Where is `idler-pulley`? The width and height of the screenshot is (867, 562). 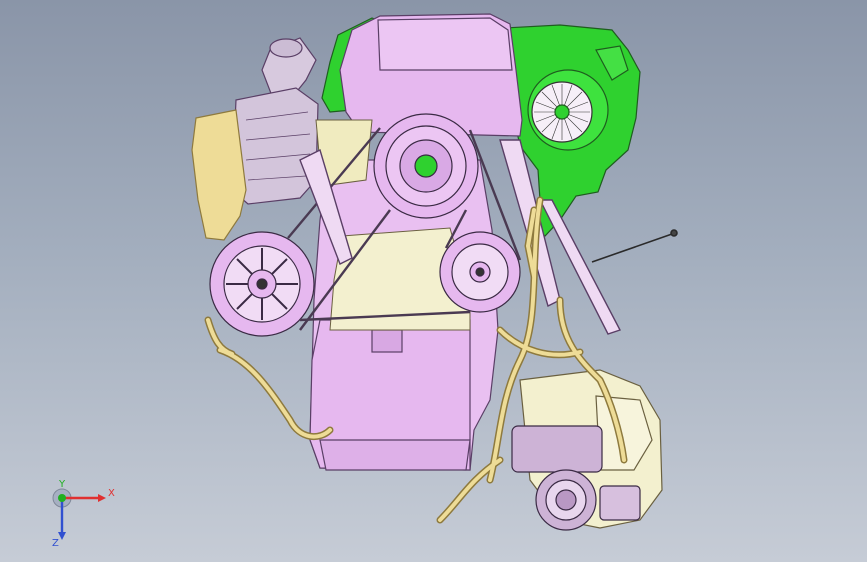 idler-pulley is located at coordinates (480, 272).